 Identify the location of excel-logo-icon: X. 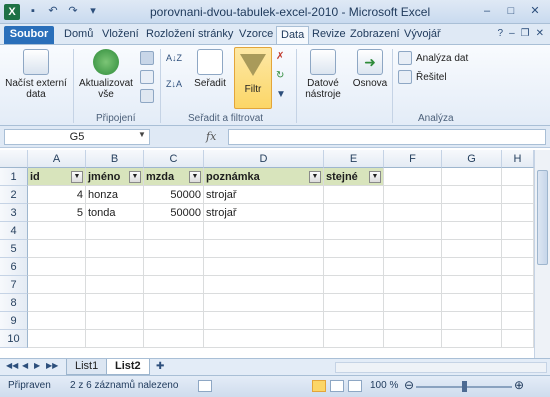
(12, 12).